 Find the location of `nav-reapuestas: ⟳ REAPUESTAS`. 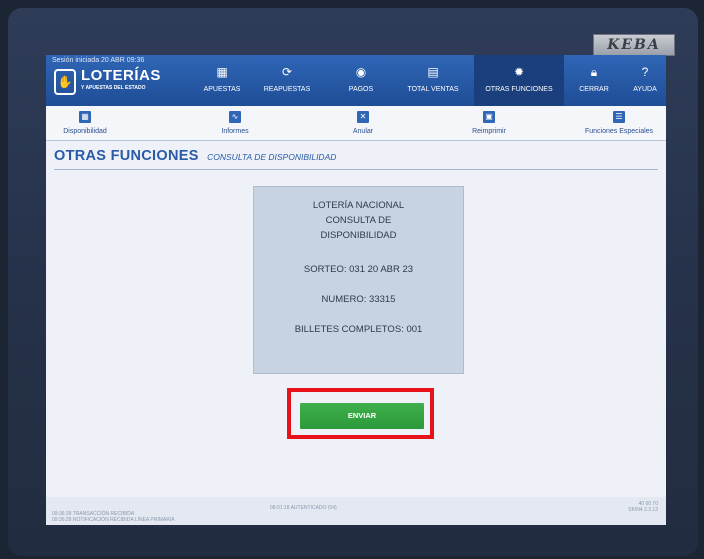

nav-reapuestas: ⟳ REAPUESTAS is located at coordinates (287, 80).